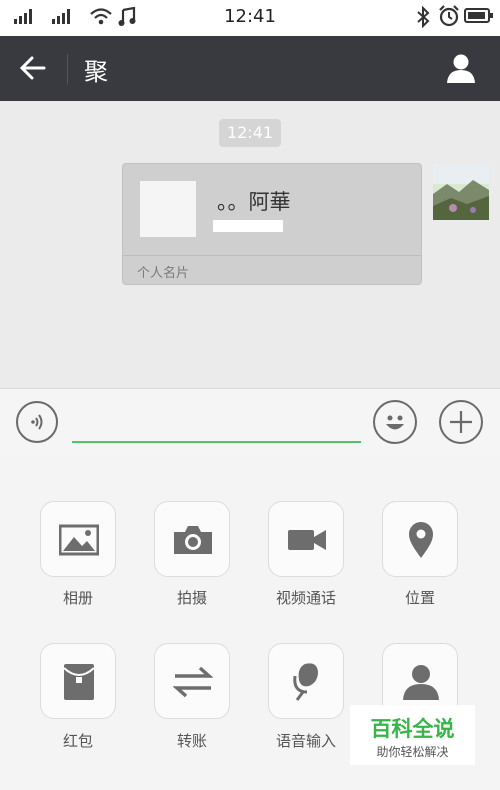 This screenshot has height=790, width=500. What do you see at coordinates (272, 255) in the screenshot?
I see `contact-card-divider` at bounding box center [272, 255].